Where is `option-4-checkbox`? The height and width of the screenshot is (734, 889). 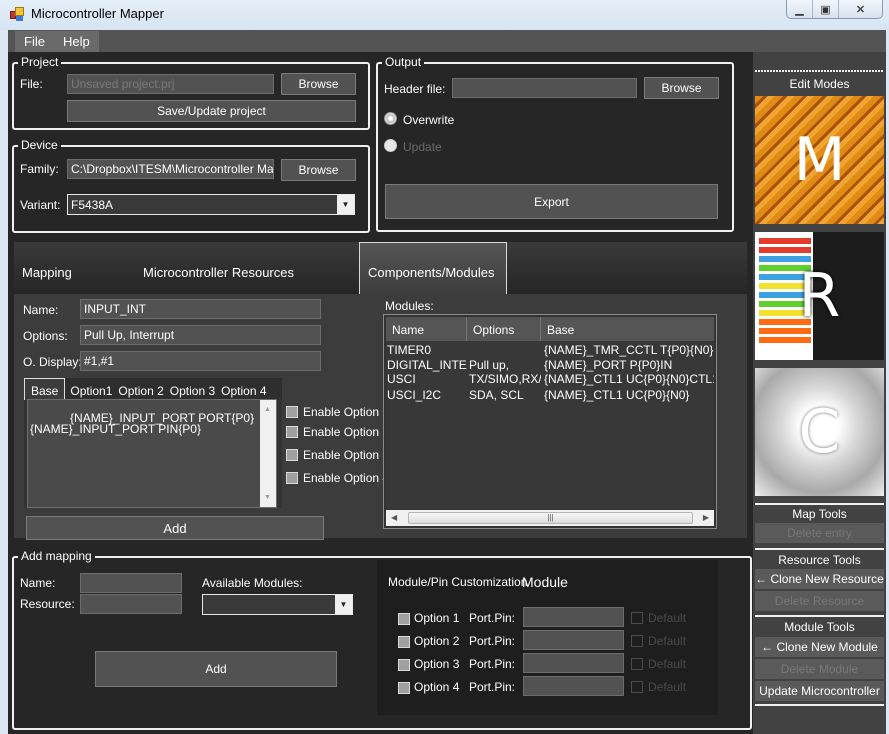
option-4-checkbox is located at coordinates (404, 688).